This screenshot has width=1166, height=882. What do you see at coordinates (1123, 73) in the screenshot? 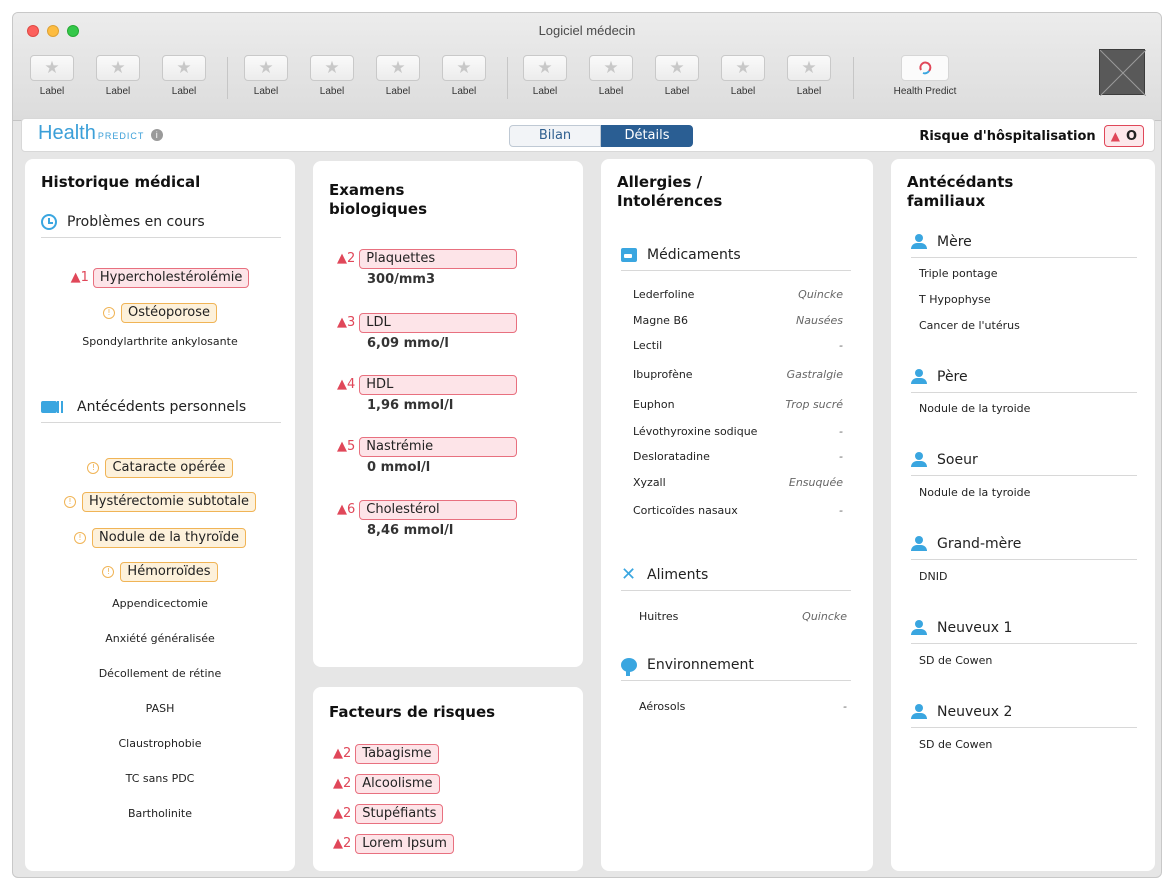
I see `image-placeholder` at bounding box center [1123, 73].